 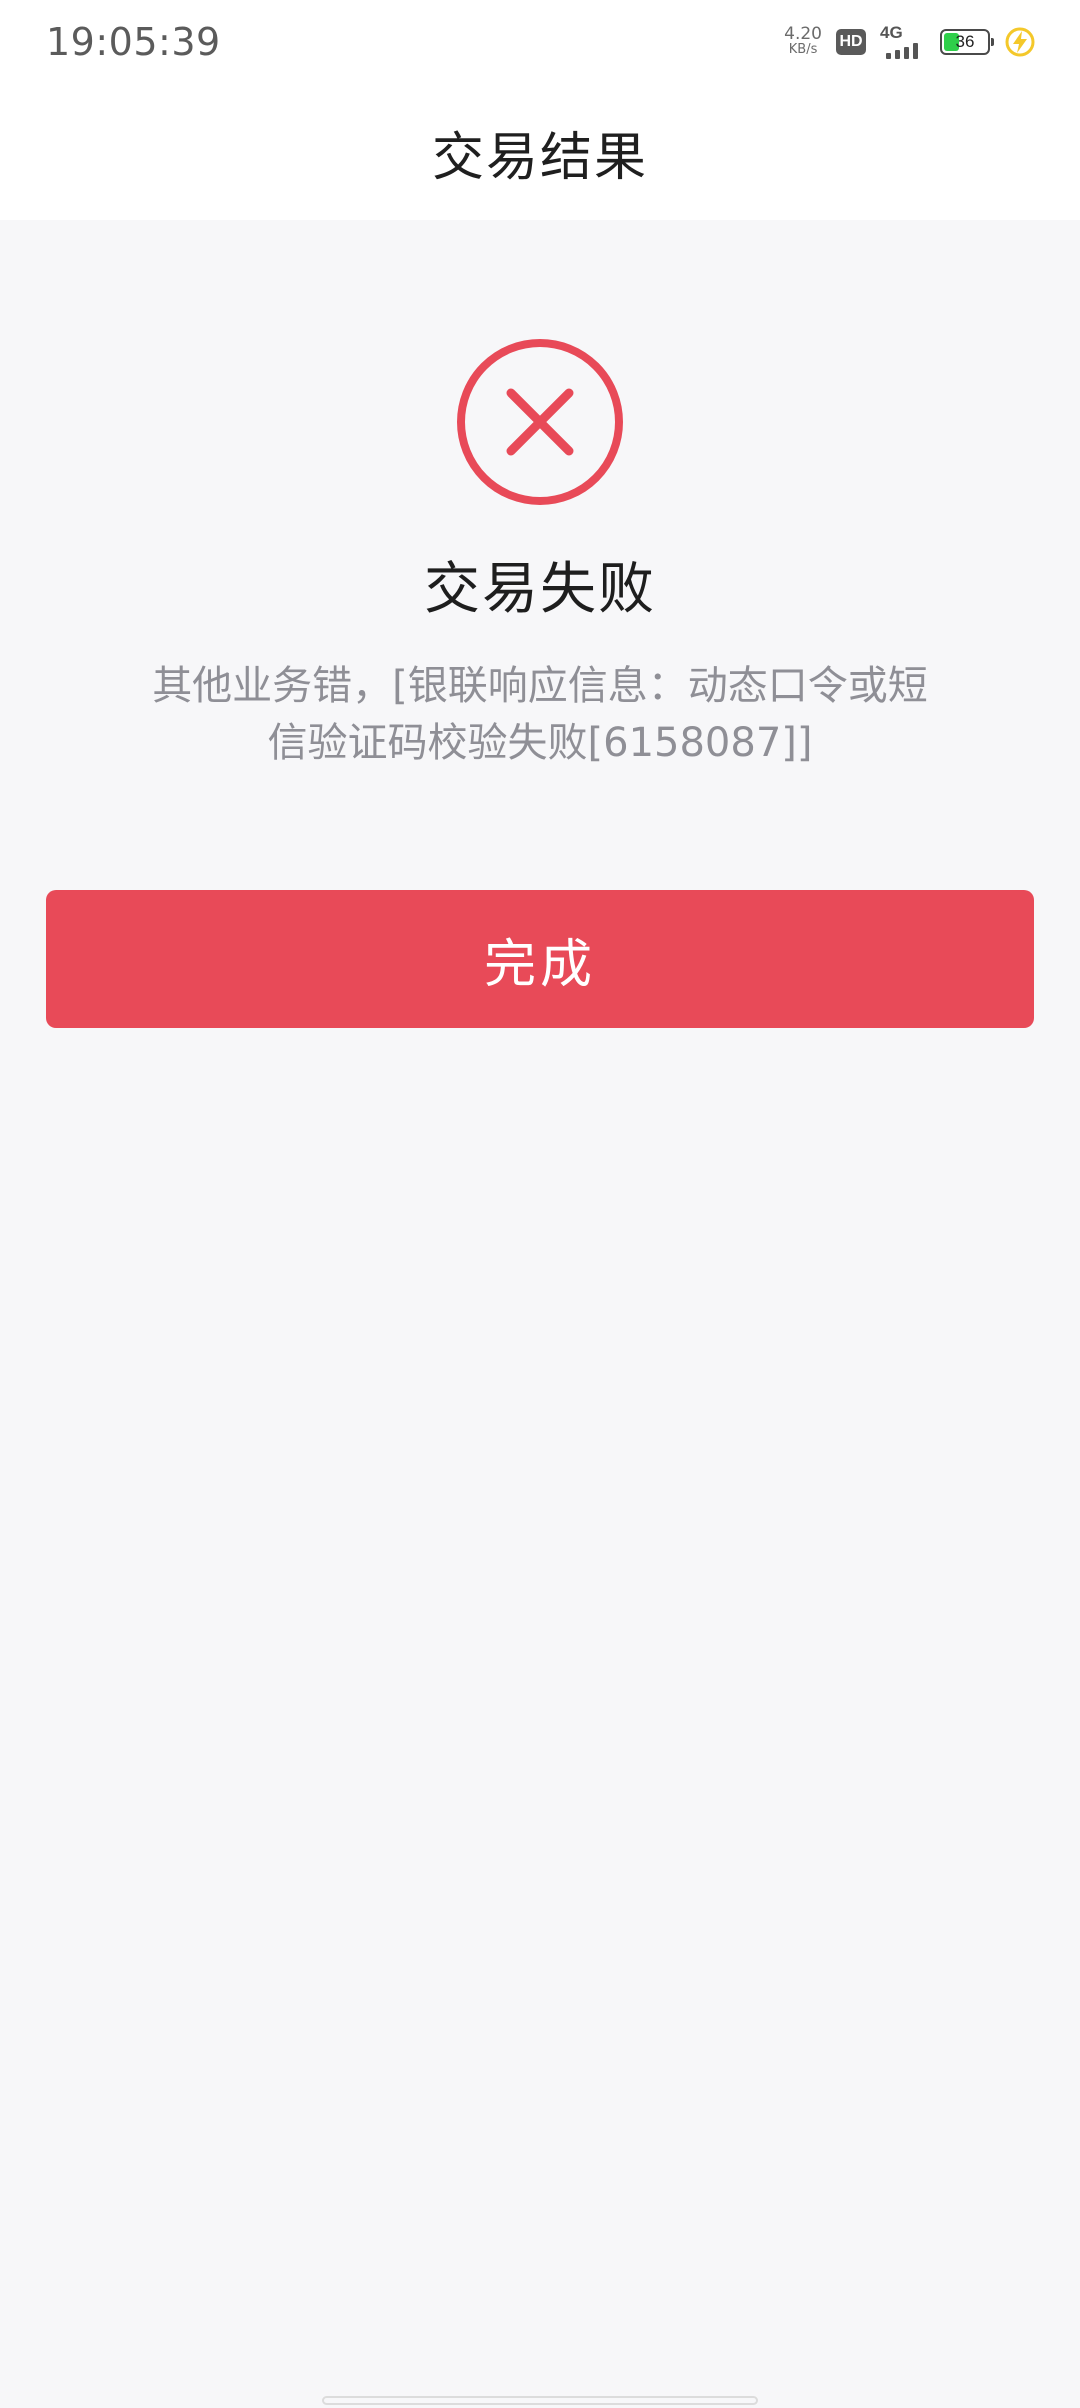 I want to click on status-icons: 4.20 KB/s HD 4G 36, so click(x=910, y=42).